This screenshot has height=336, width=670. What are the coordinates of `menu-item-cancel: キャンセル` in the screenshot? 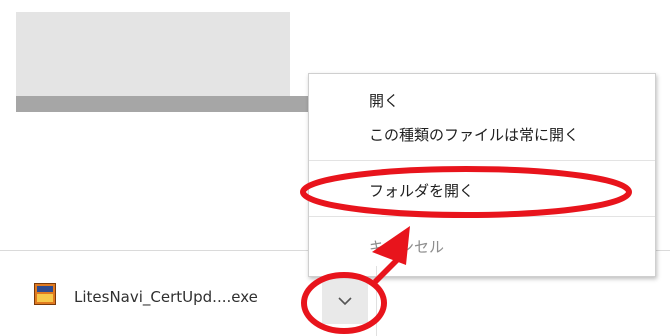 It's located at (482, 247).